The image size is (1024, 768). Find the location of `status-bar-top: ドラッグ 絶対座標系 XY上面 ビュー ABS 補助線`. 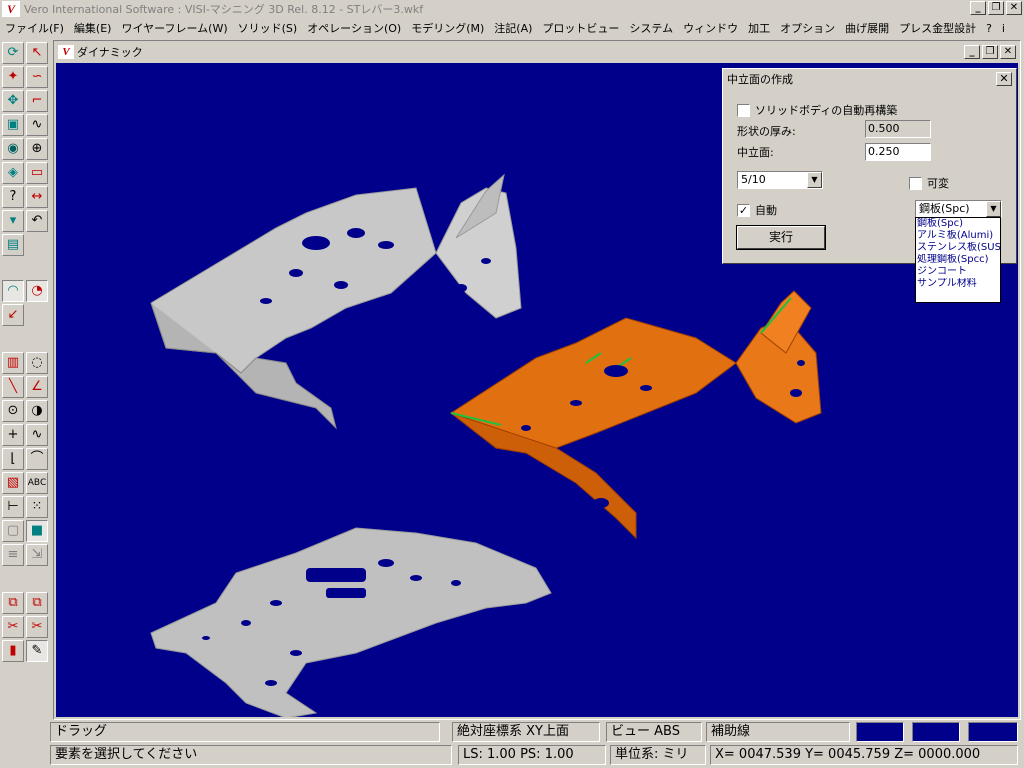

status-bar-top: ドラッグ 絶対座標系 XY上面 ビュー ABS 補助線 is located at coordinates (537, 732).